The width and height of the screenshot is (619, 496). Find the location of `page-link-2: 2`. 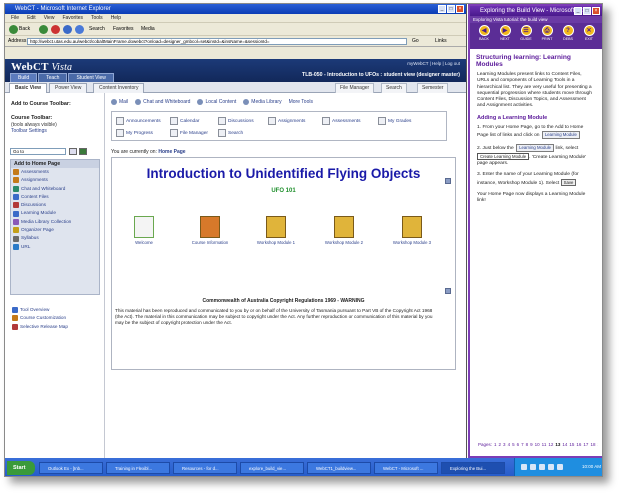

page-link-2: 2 is located at coordinates (500, 444).